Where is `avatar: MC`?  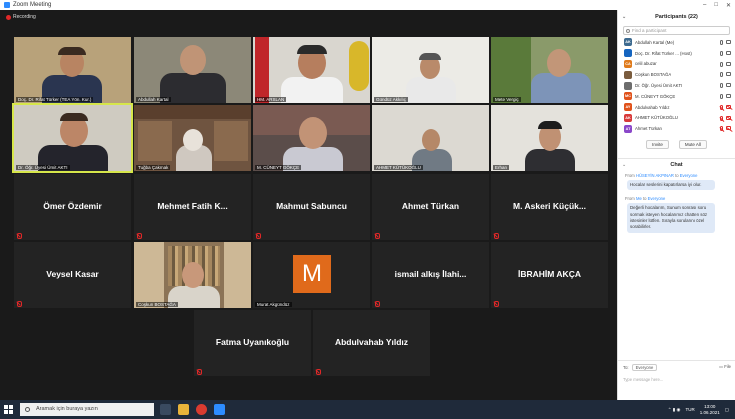
avatar: MC is located at coordinates (628, 96).